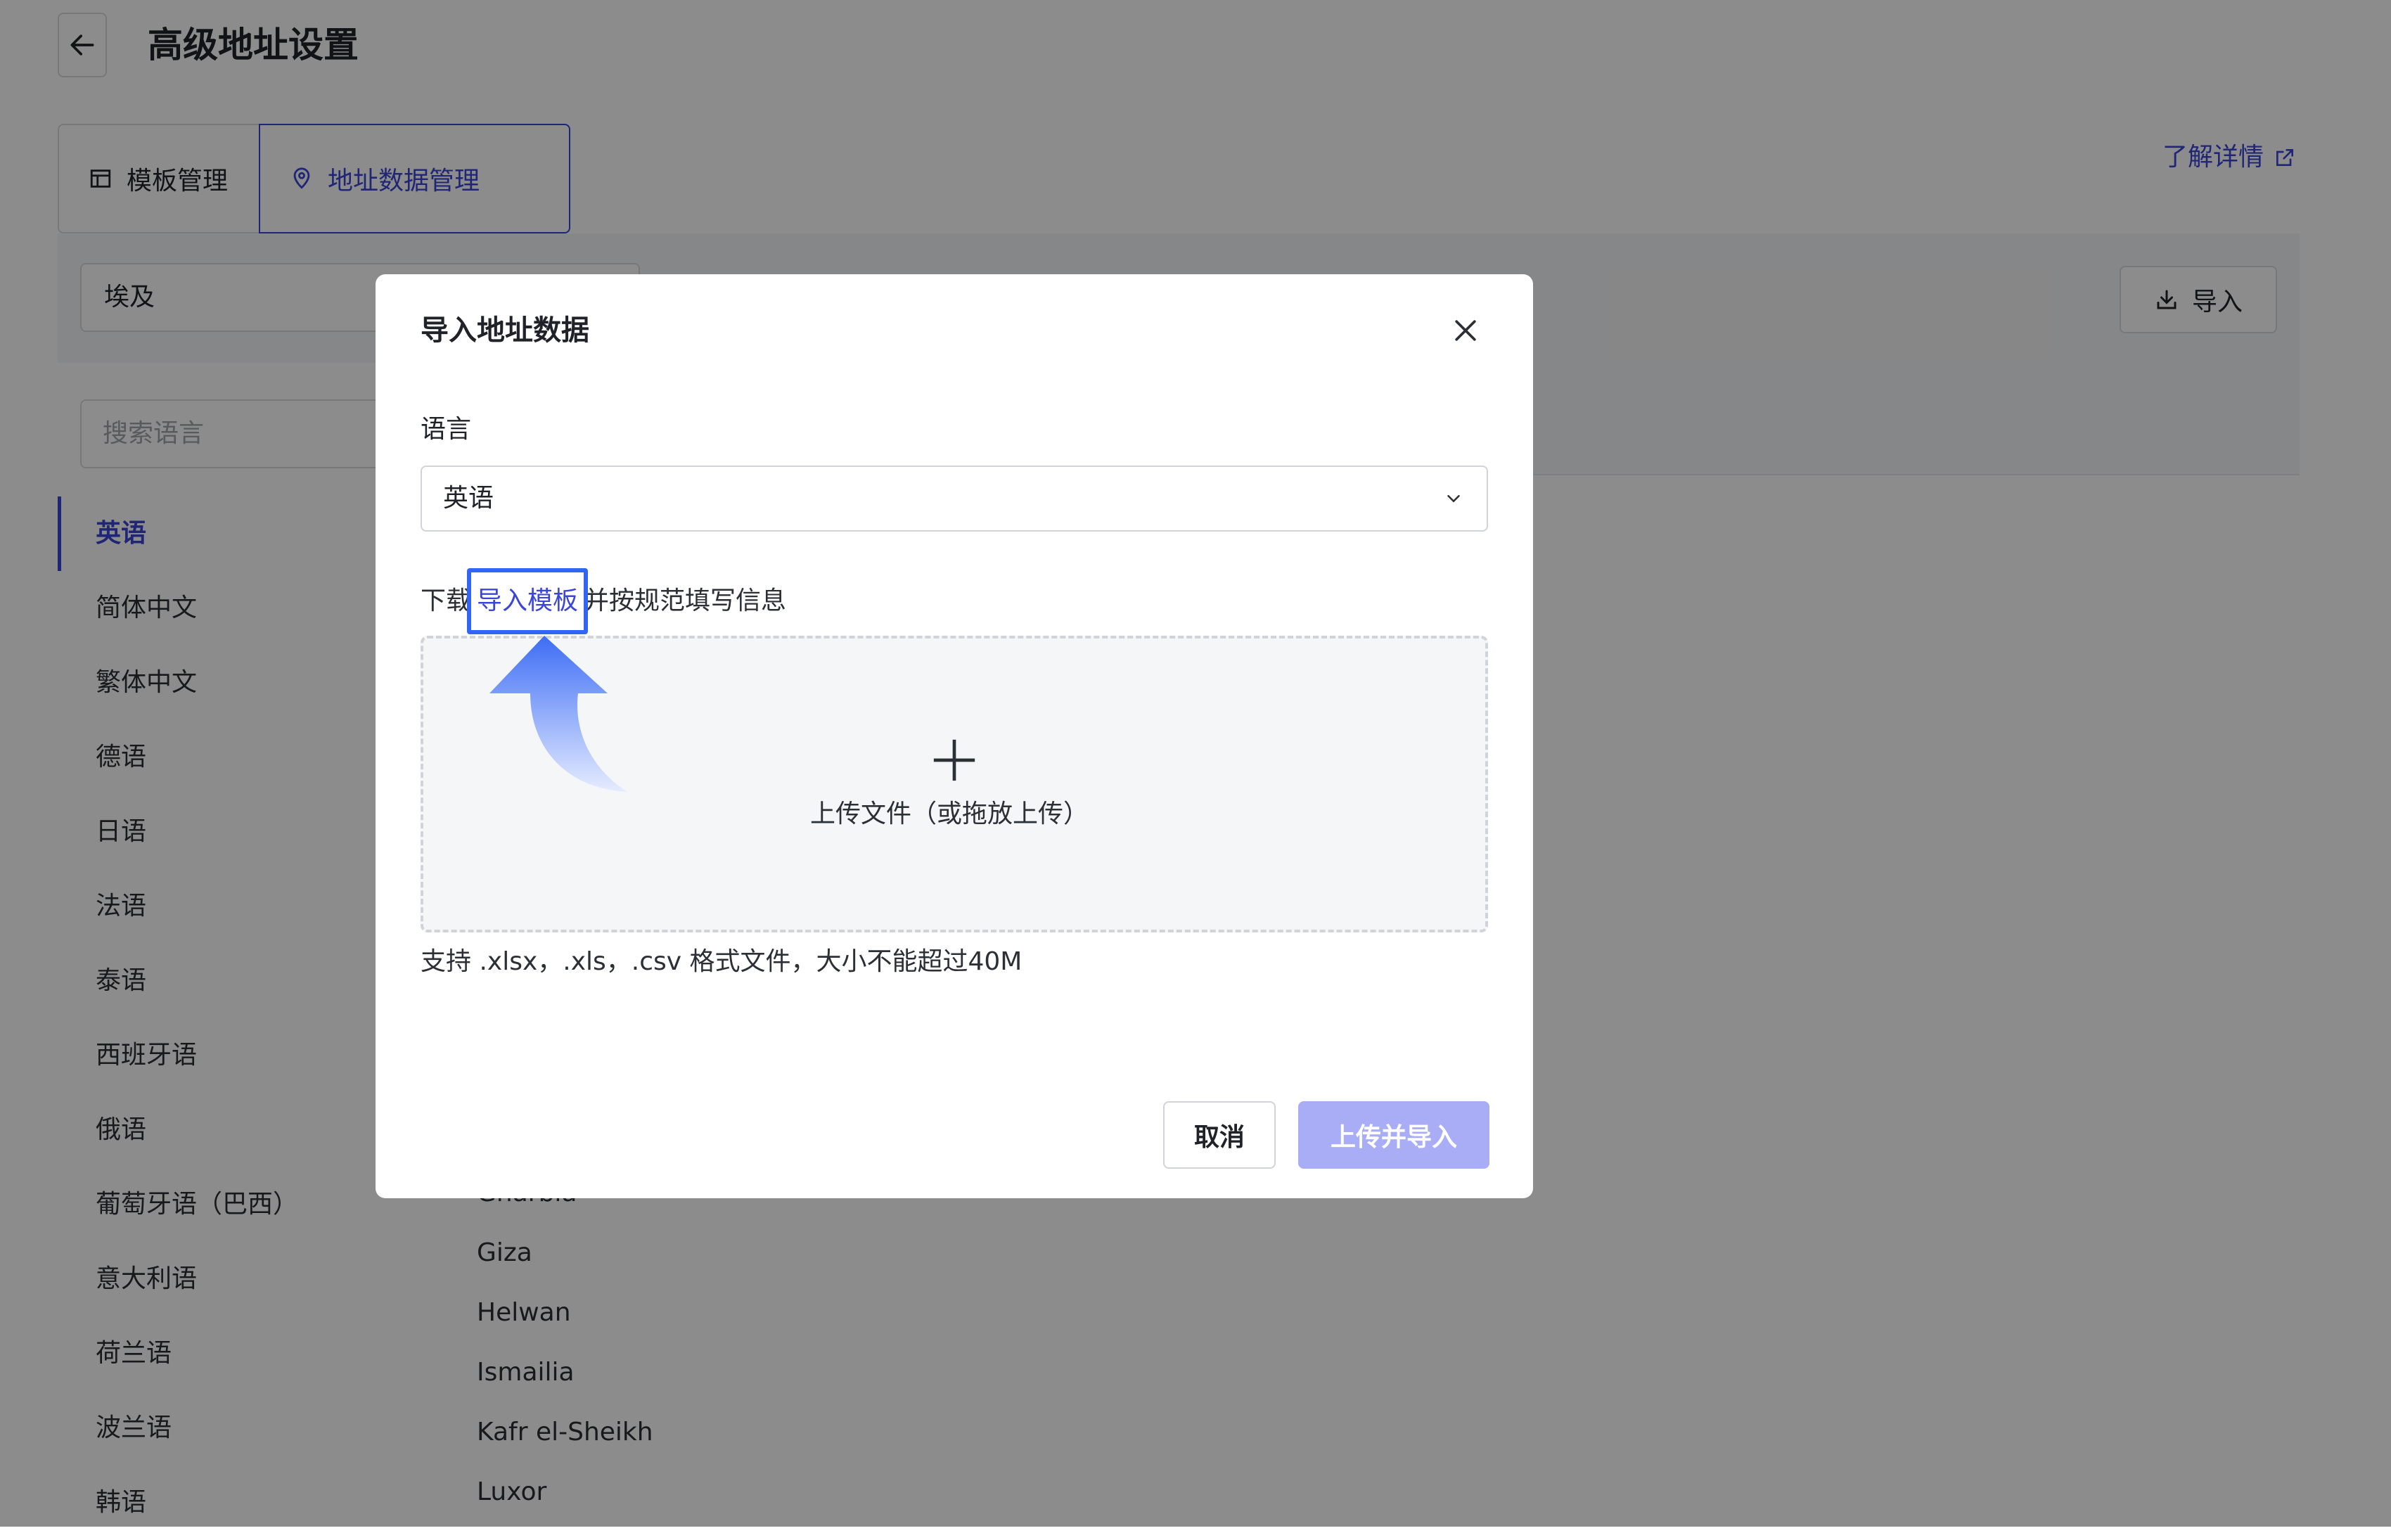 This screenshot has height=1540, width=2391. I want to click on upload-text: 上传文件（或拖放上传）, so click(949, 814).